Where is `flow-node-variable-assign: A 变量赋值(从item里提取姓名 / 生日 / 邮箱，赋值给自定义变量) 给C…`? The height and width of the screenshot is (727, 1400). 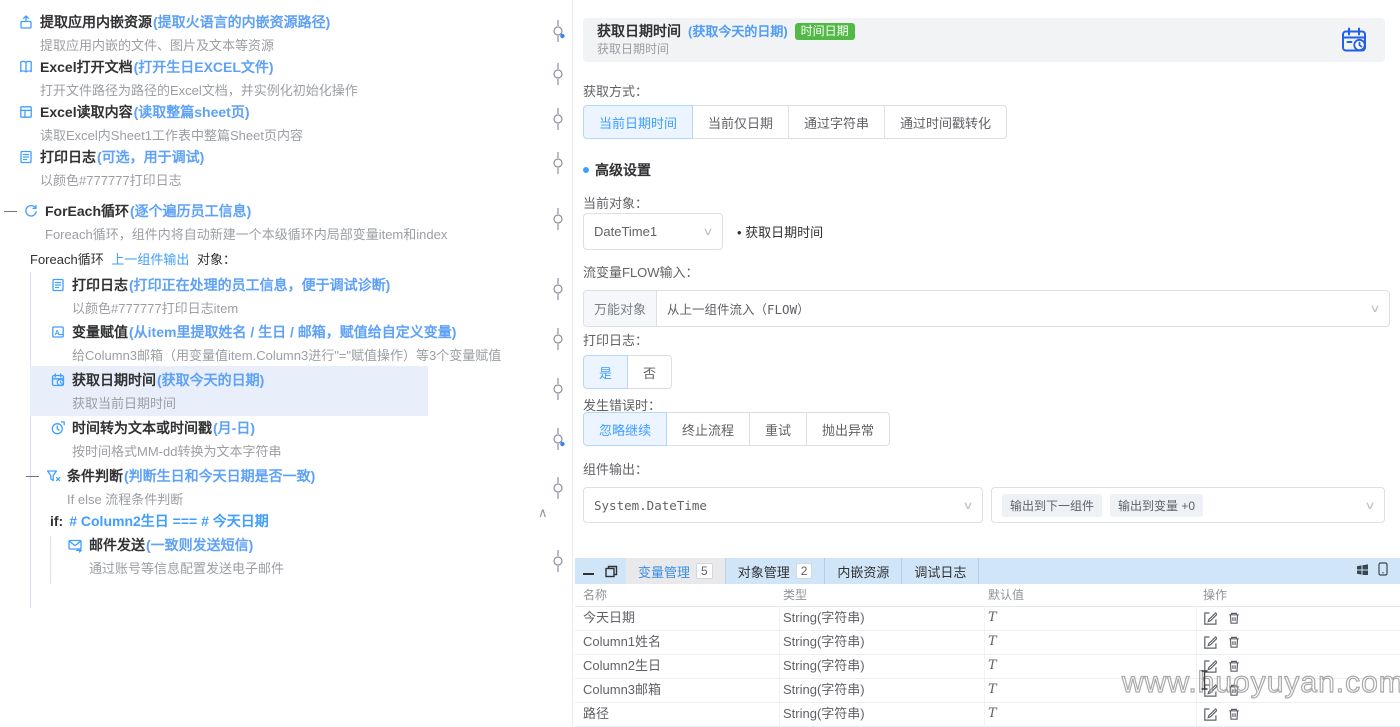 flow-node-variable-assign: A 变量赋值(从item里提取姓名 / 生日 / 邮箱，赋值给自定义变量) 给C… is located at coordinates (275, 344).